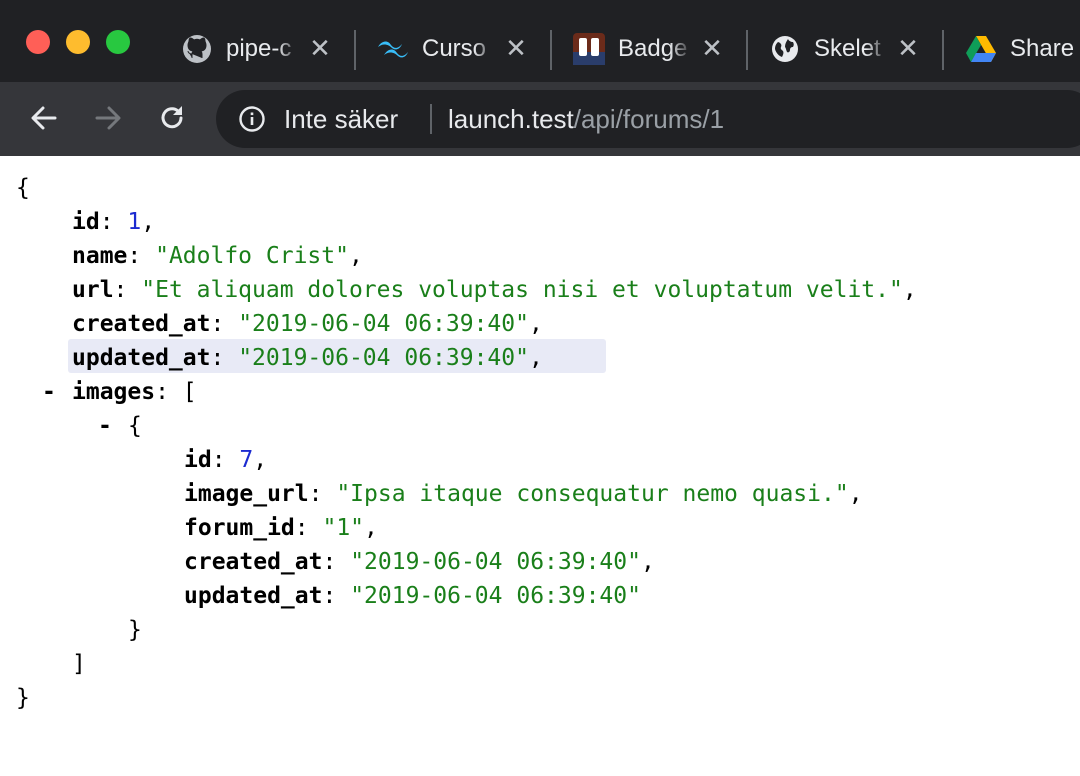 The height and width of the screenshot is (776, 1080). I want to click on tab-google-drive: Share, so click(1010, 48).